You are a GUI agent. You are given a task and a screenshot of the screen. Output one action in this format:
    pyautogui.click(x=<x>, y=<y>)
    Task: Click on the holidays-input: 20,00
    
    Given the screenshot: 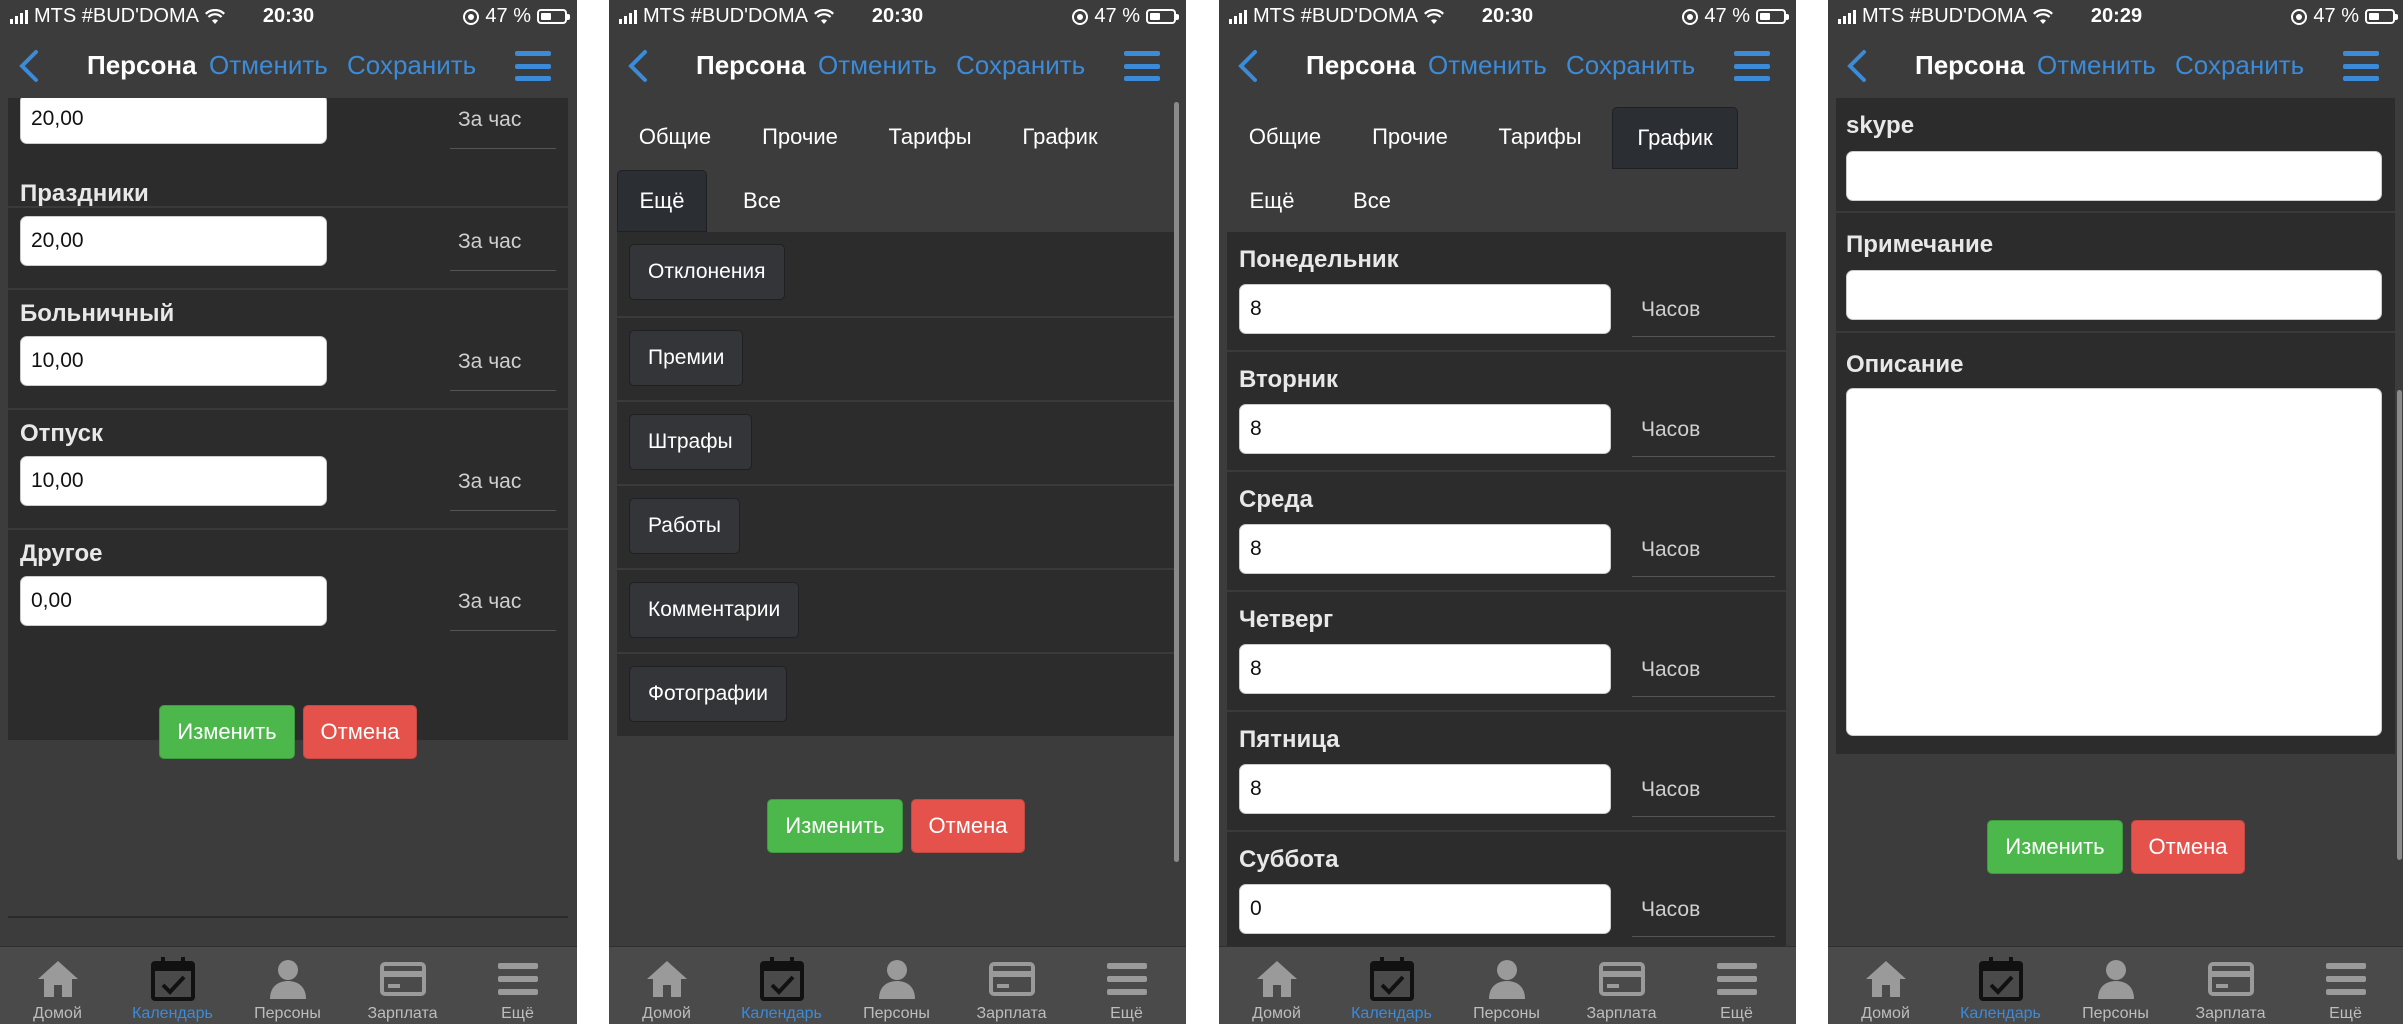 What is the action you would take?
    pyautogui.click(x=173, y=241)
    